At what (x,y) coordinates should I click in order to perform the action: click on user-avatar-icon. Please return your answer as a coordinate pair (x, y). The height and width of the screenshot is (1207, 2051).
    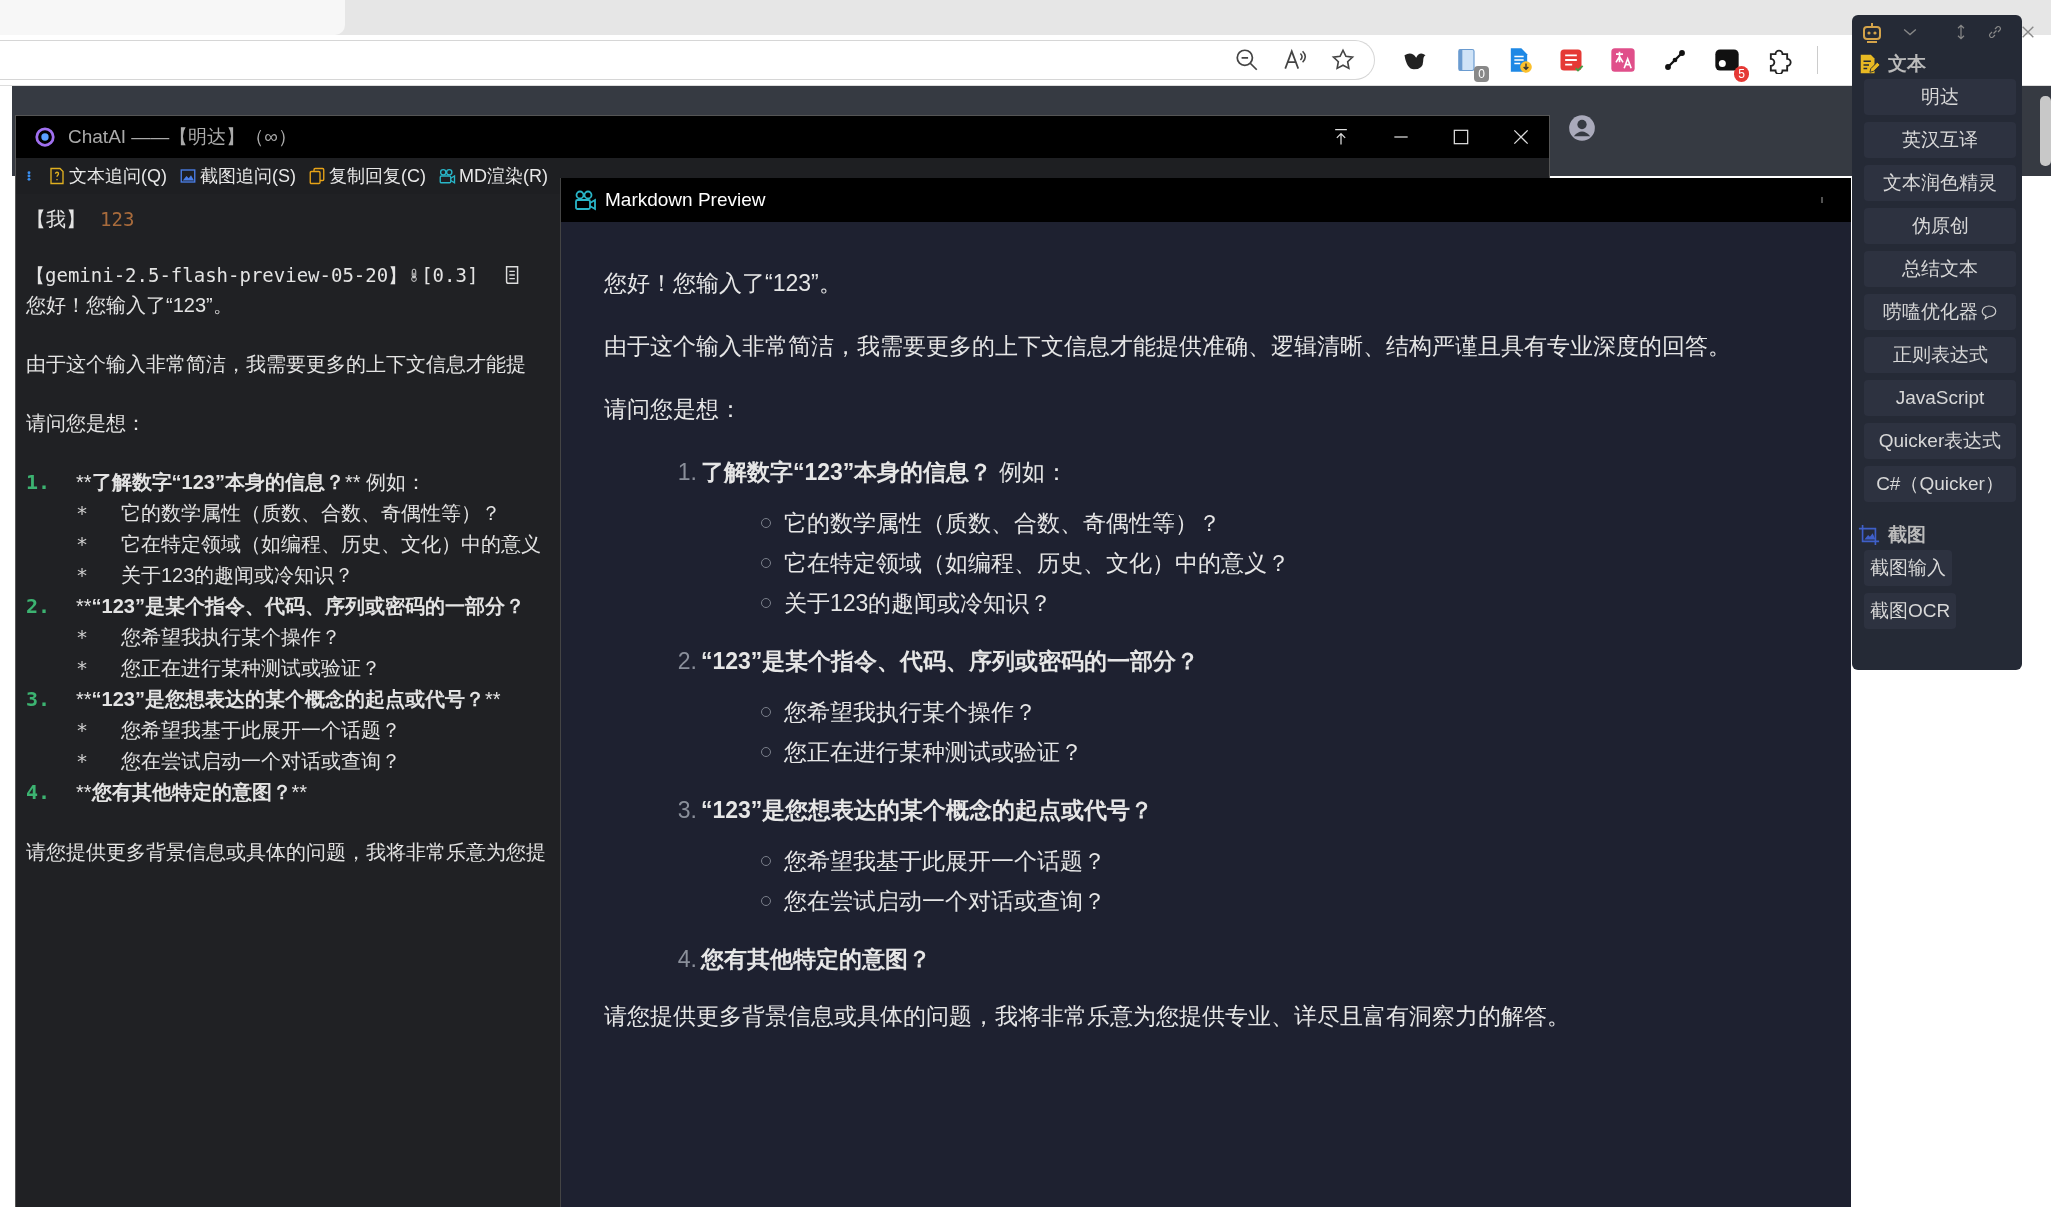
    Looking at the image, I should click on (1582, 128).